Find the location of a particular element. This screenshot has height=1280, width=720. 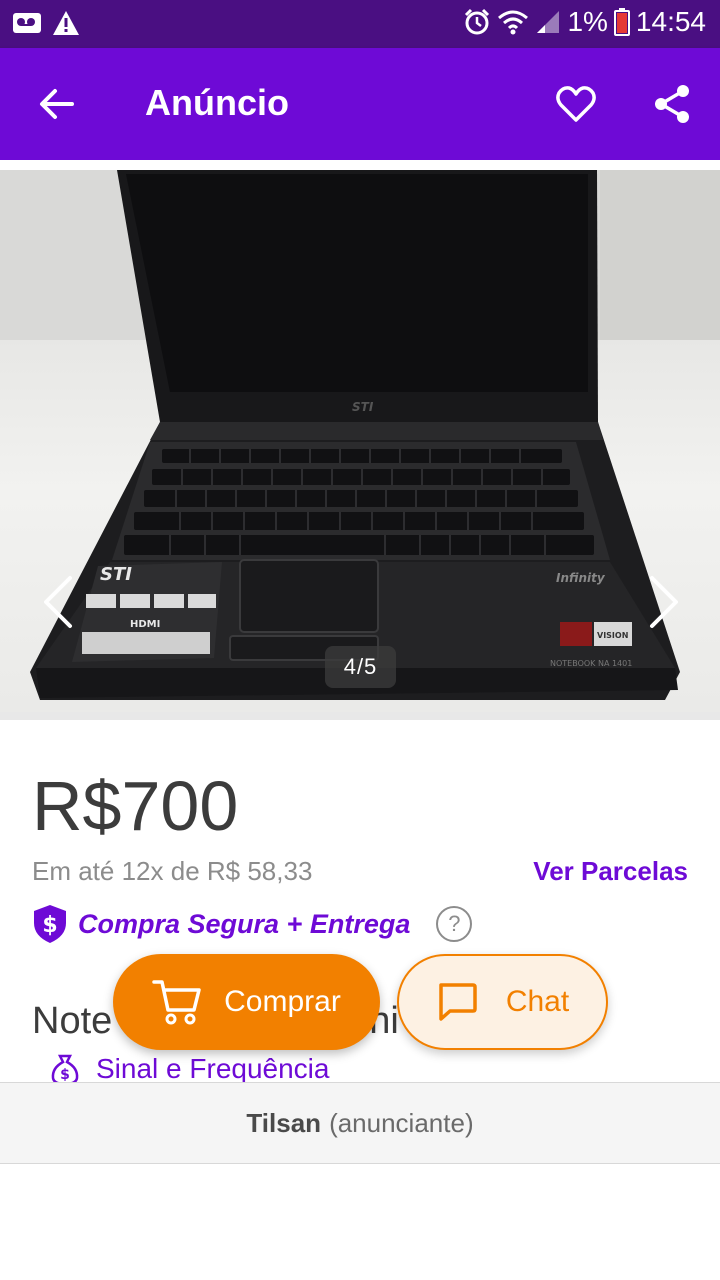

back-arrow-icon is located at coordinates (57, 104).